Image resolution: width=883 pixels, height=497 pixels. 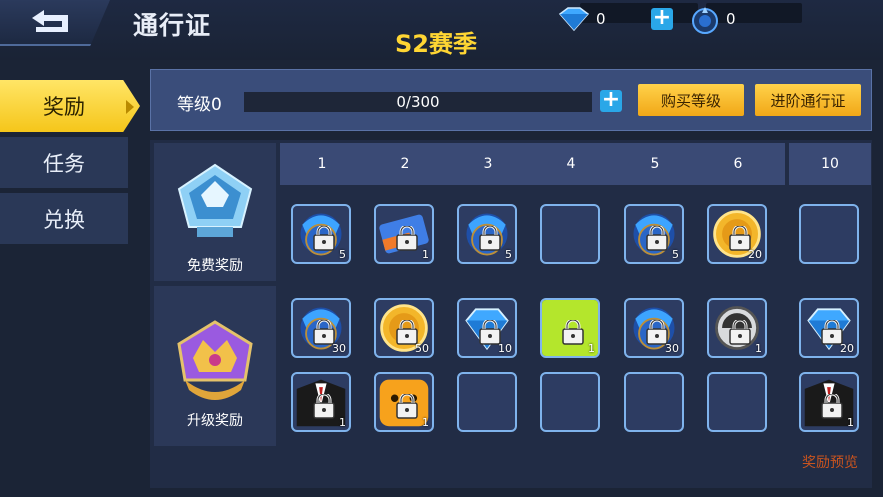 I want to click on reward-preview-link: 奖励预览, so click(x=830, y=462).